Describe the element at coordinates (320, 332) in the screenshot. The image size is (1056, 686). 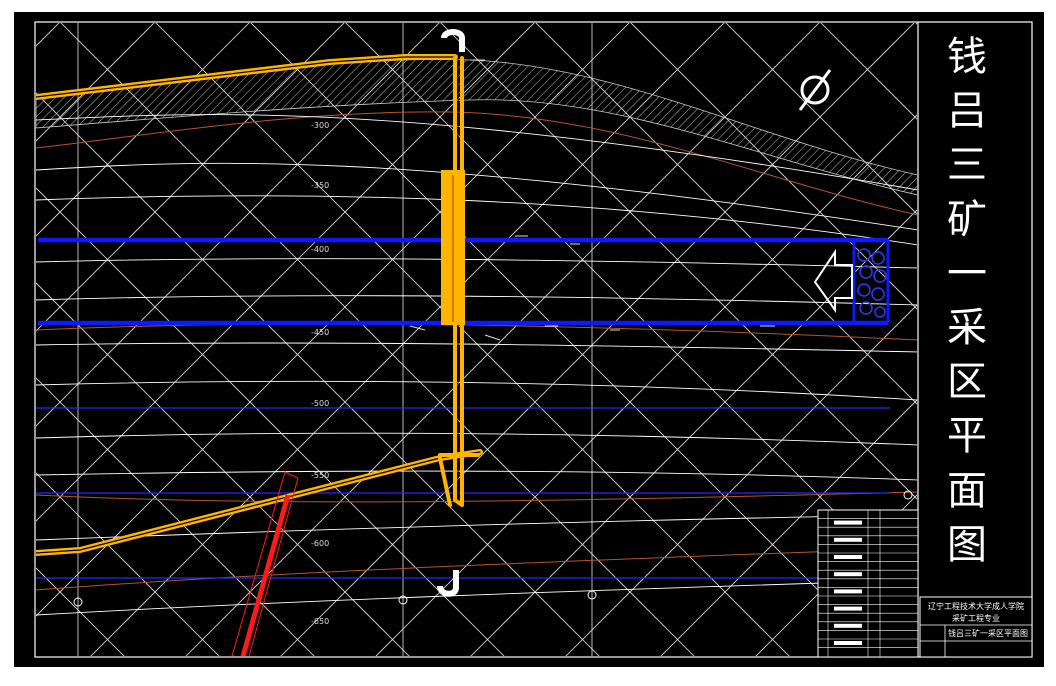
I see `contour-label: -450` at that location.